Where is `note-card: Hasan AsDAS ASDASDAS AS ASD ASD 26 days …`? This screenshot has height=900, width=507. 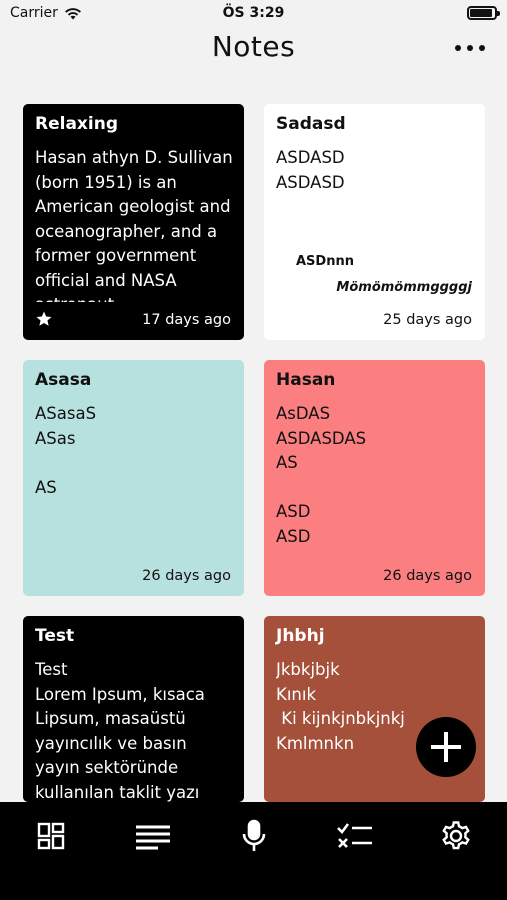 note-card: Hasan AsDAS ASDASDAS AS ASD ASD 26 days … is located at coordinates (374, 478).